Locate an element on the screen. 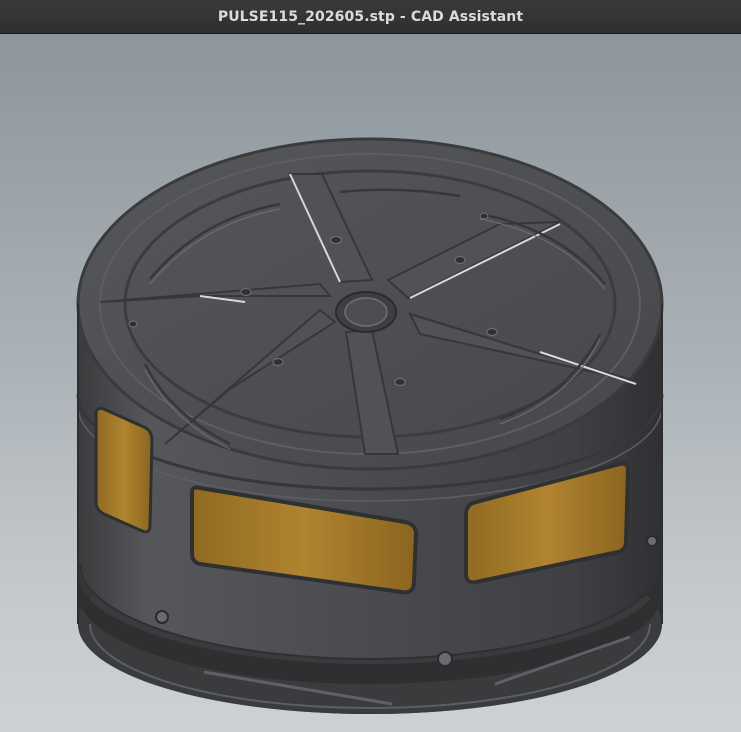 The image size is (741, 732). window-title: PULSE115_202605.stp - CAD Assistant is located at coordinates (370, 16).